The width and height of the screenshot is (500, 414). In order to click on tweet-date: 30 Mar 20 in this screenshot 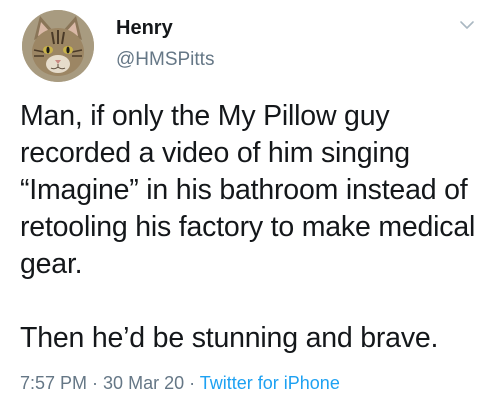, I will do `click(143, 383)`.